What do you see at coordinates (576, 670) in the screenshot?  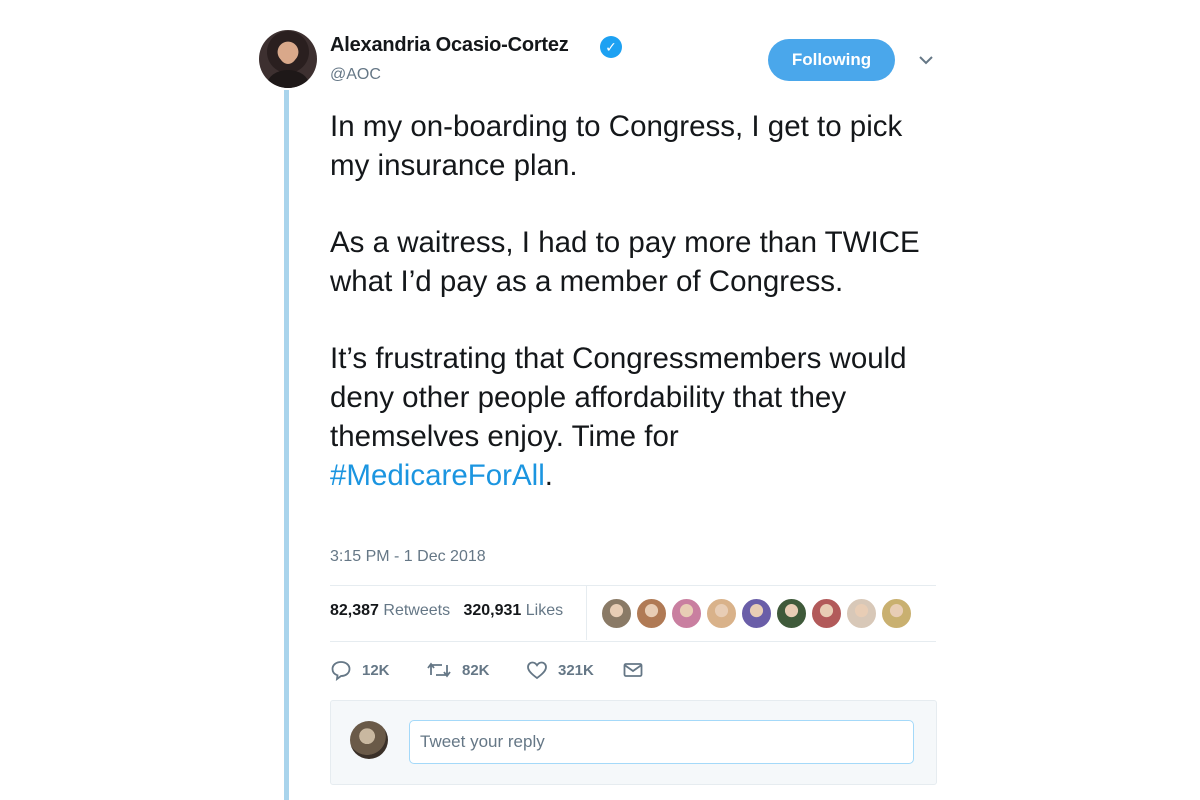 I see `like-count: 321K` at bounding box center [576, 670].